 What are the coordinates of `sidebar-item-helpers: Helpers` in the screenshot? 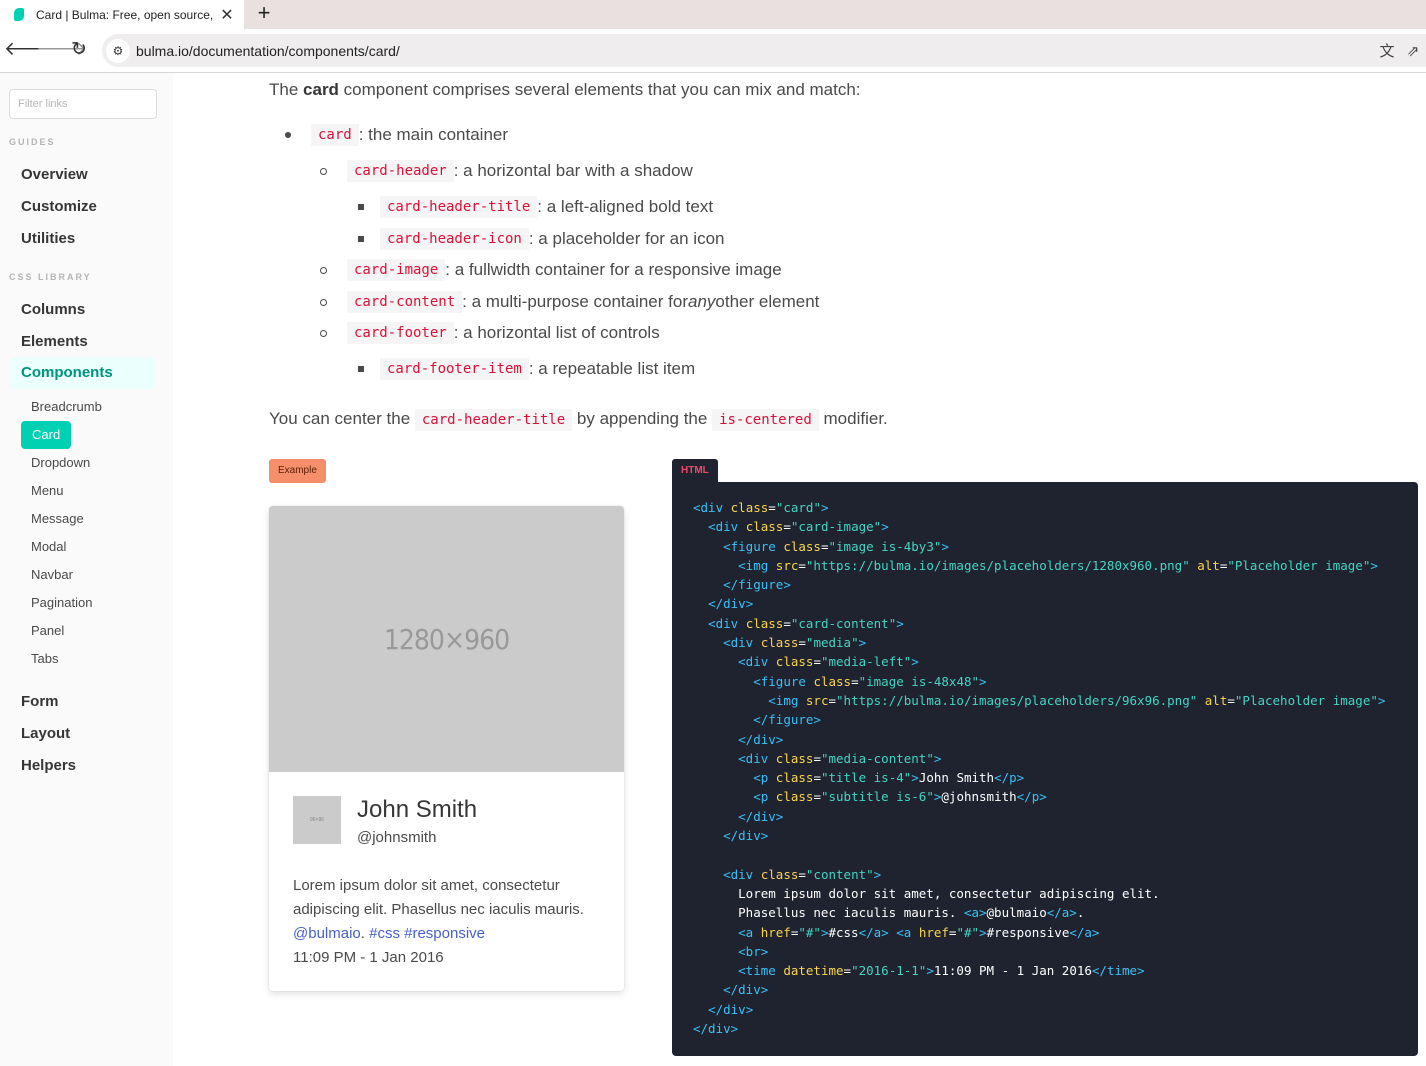 It's located at (48, 765).